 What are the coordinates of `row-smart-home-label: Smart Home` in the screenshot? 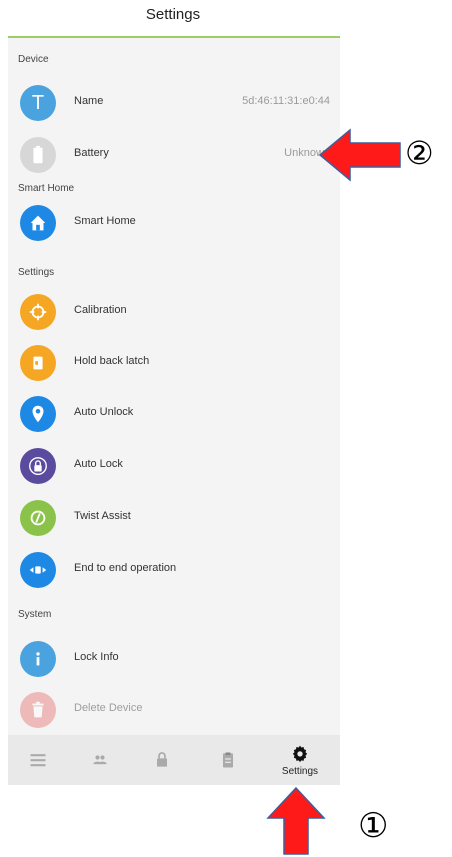 It's located at (105, 221).